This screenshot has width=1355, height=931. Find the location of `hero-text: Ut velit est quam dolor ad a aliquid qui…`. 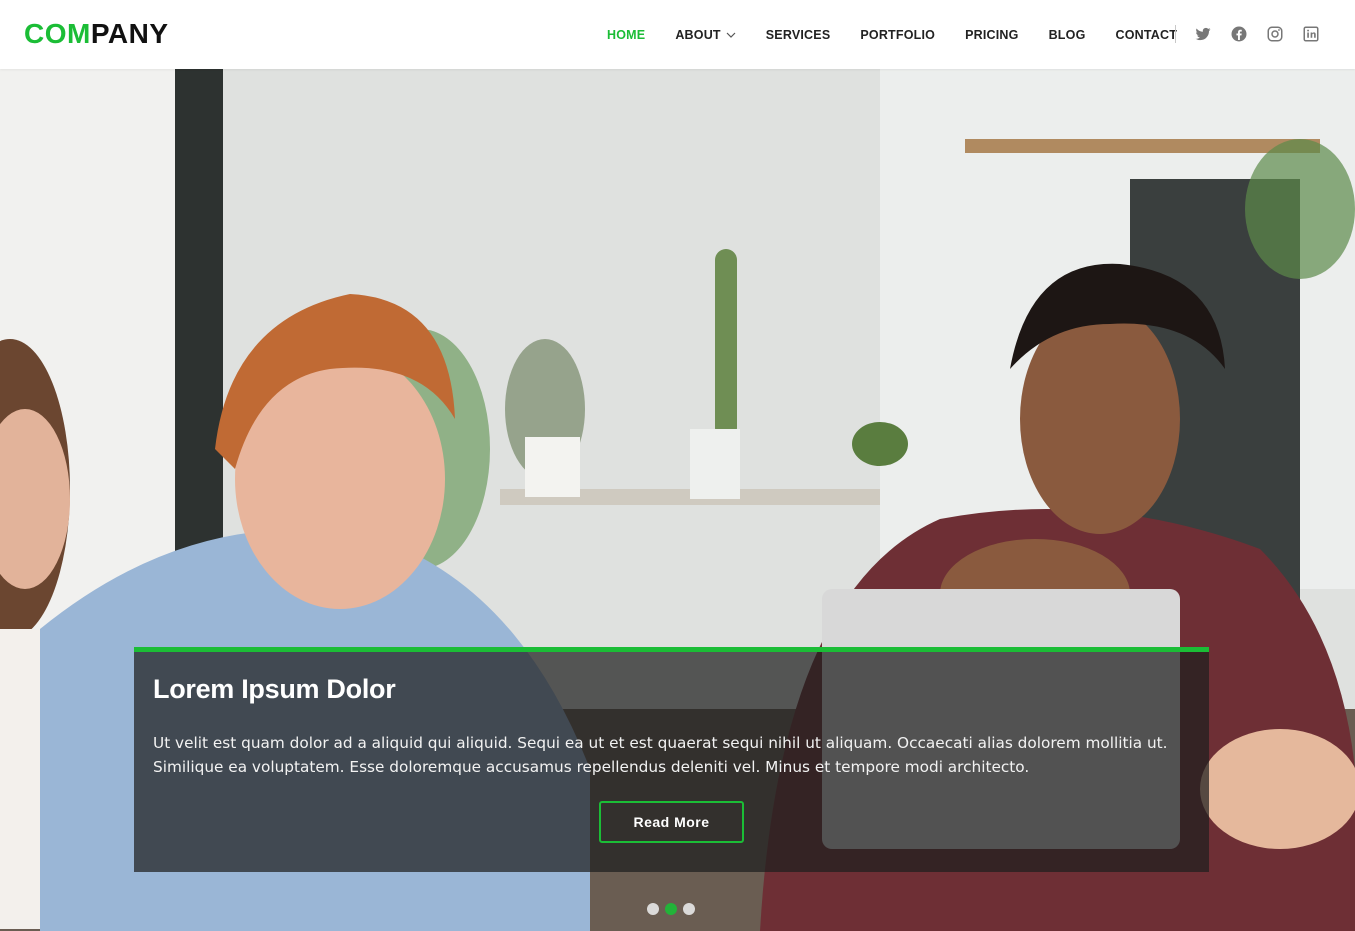

hero-text: Ut velit est quam dolor ad a aliquid qui… is located at coordinates (660, 755).